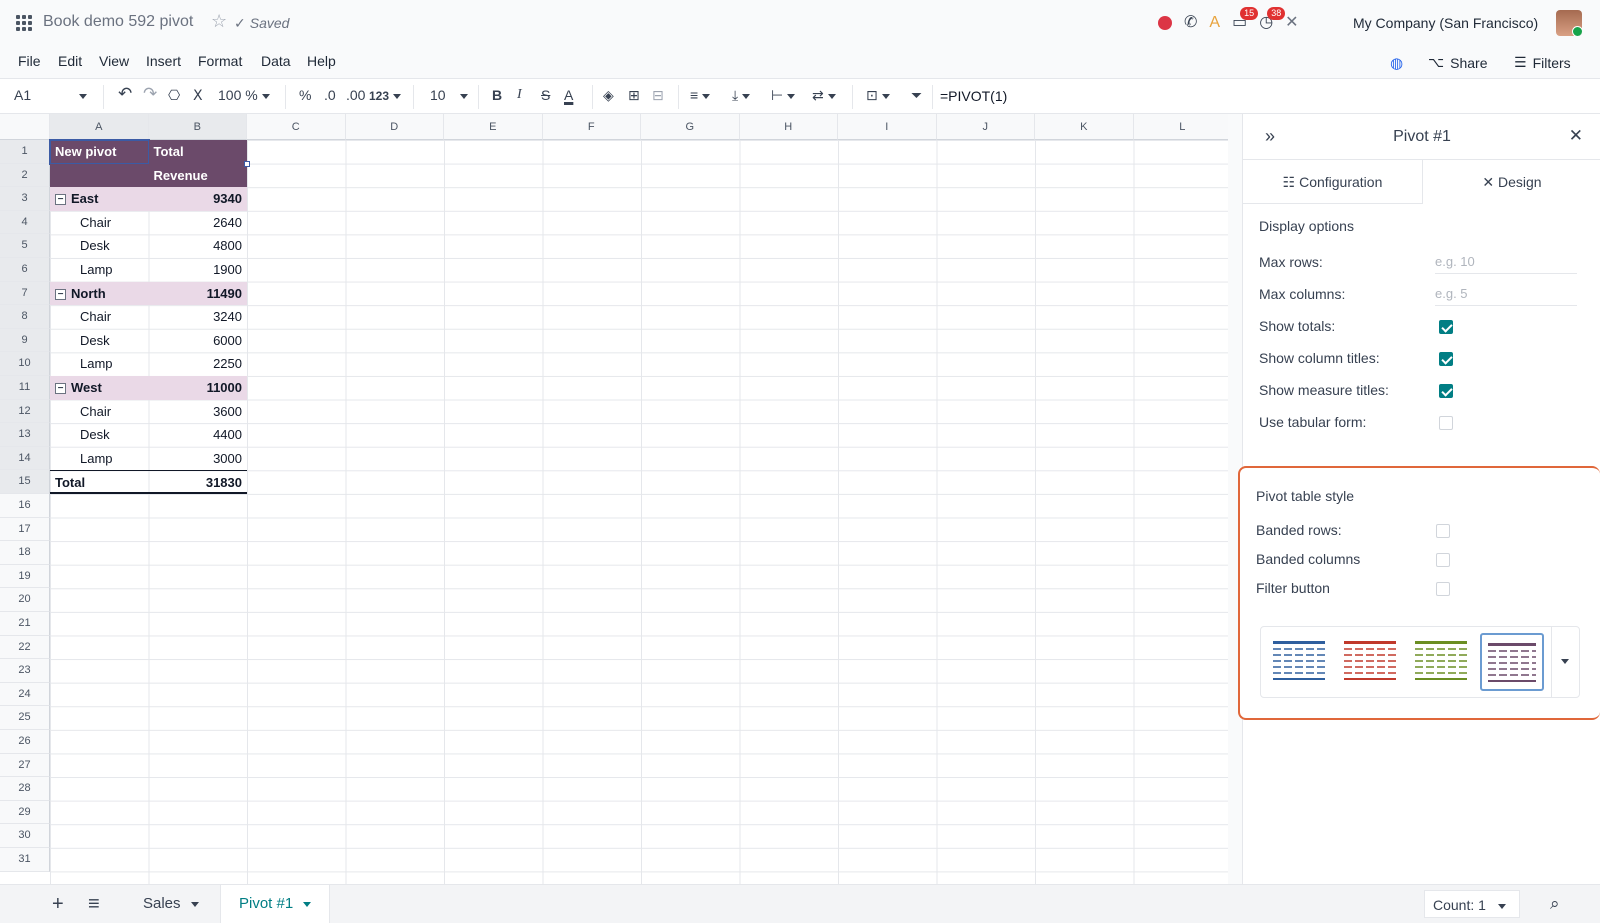 The image size is (1600, 923). What do you see at coordinates (25, 388) in the screenshot?
I see `row-header: 11` at bounding box center [25, 388].